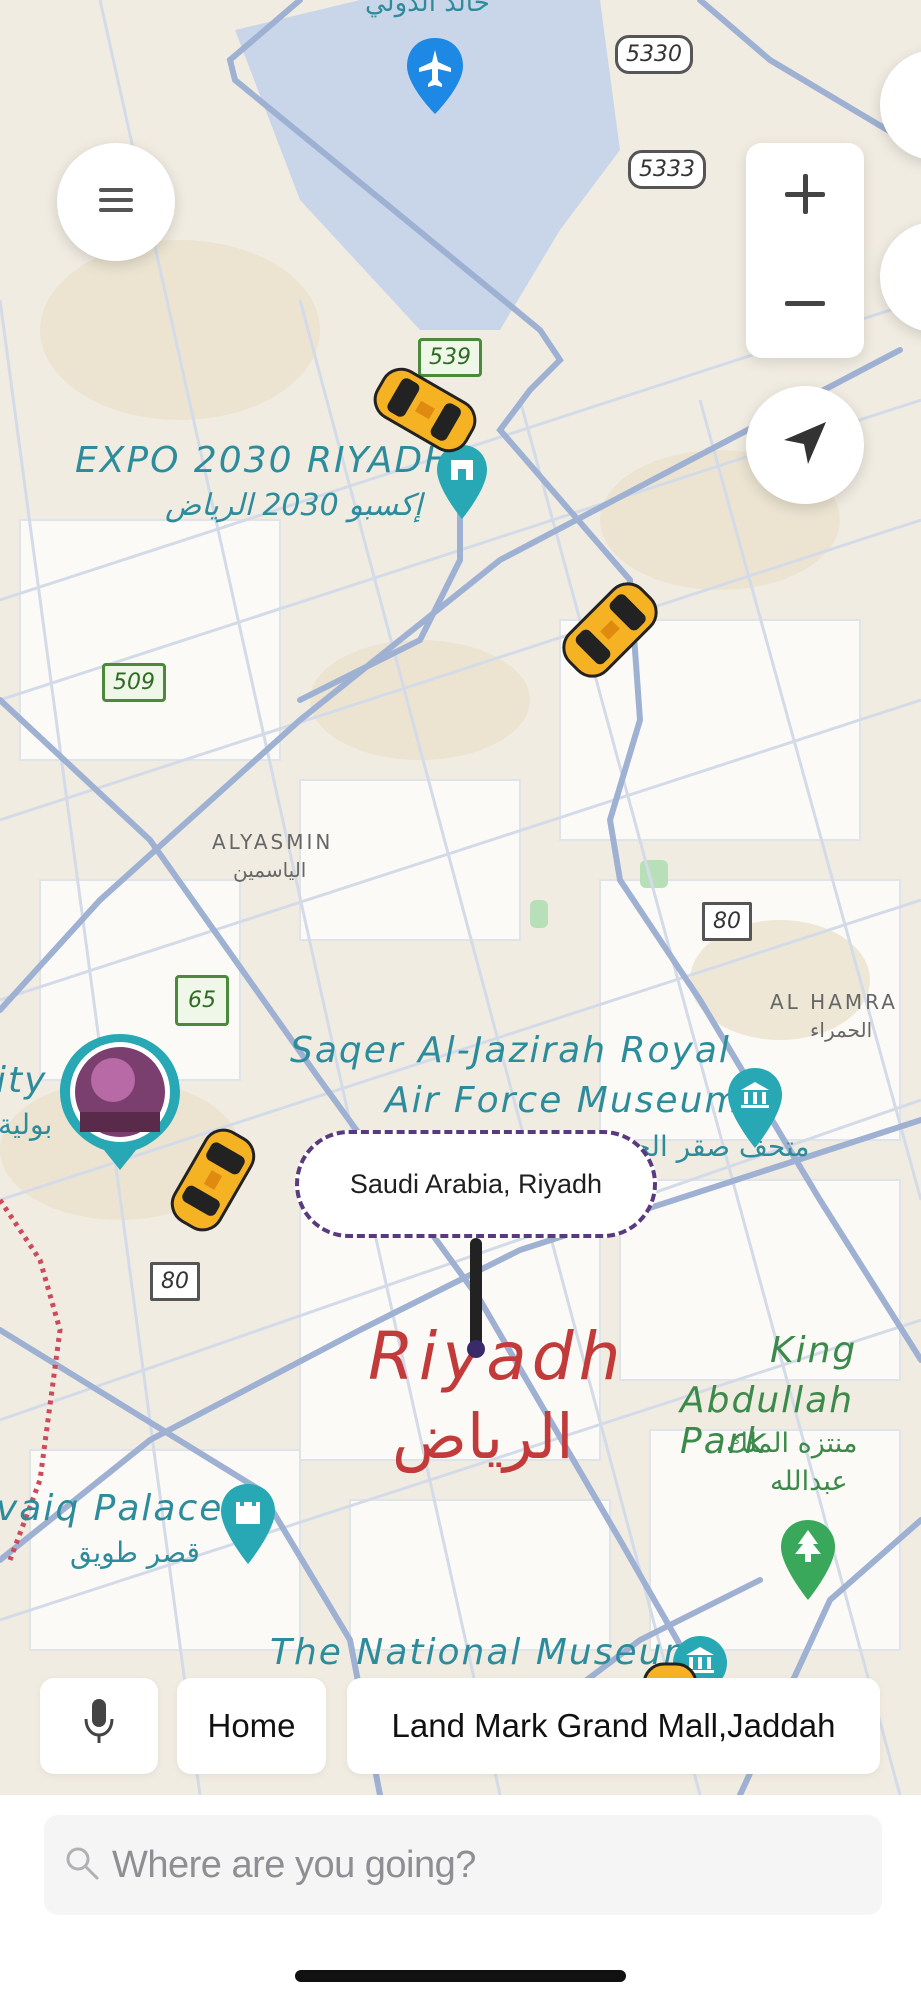 Image resolution: width=921 pixels, height=2000 pixels. I want to click on menu-button, so click(116, 202).